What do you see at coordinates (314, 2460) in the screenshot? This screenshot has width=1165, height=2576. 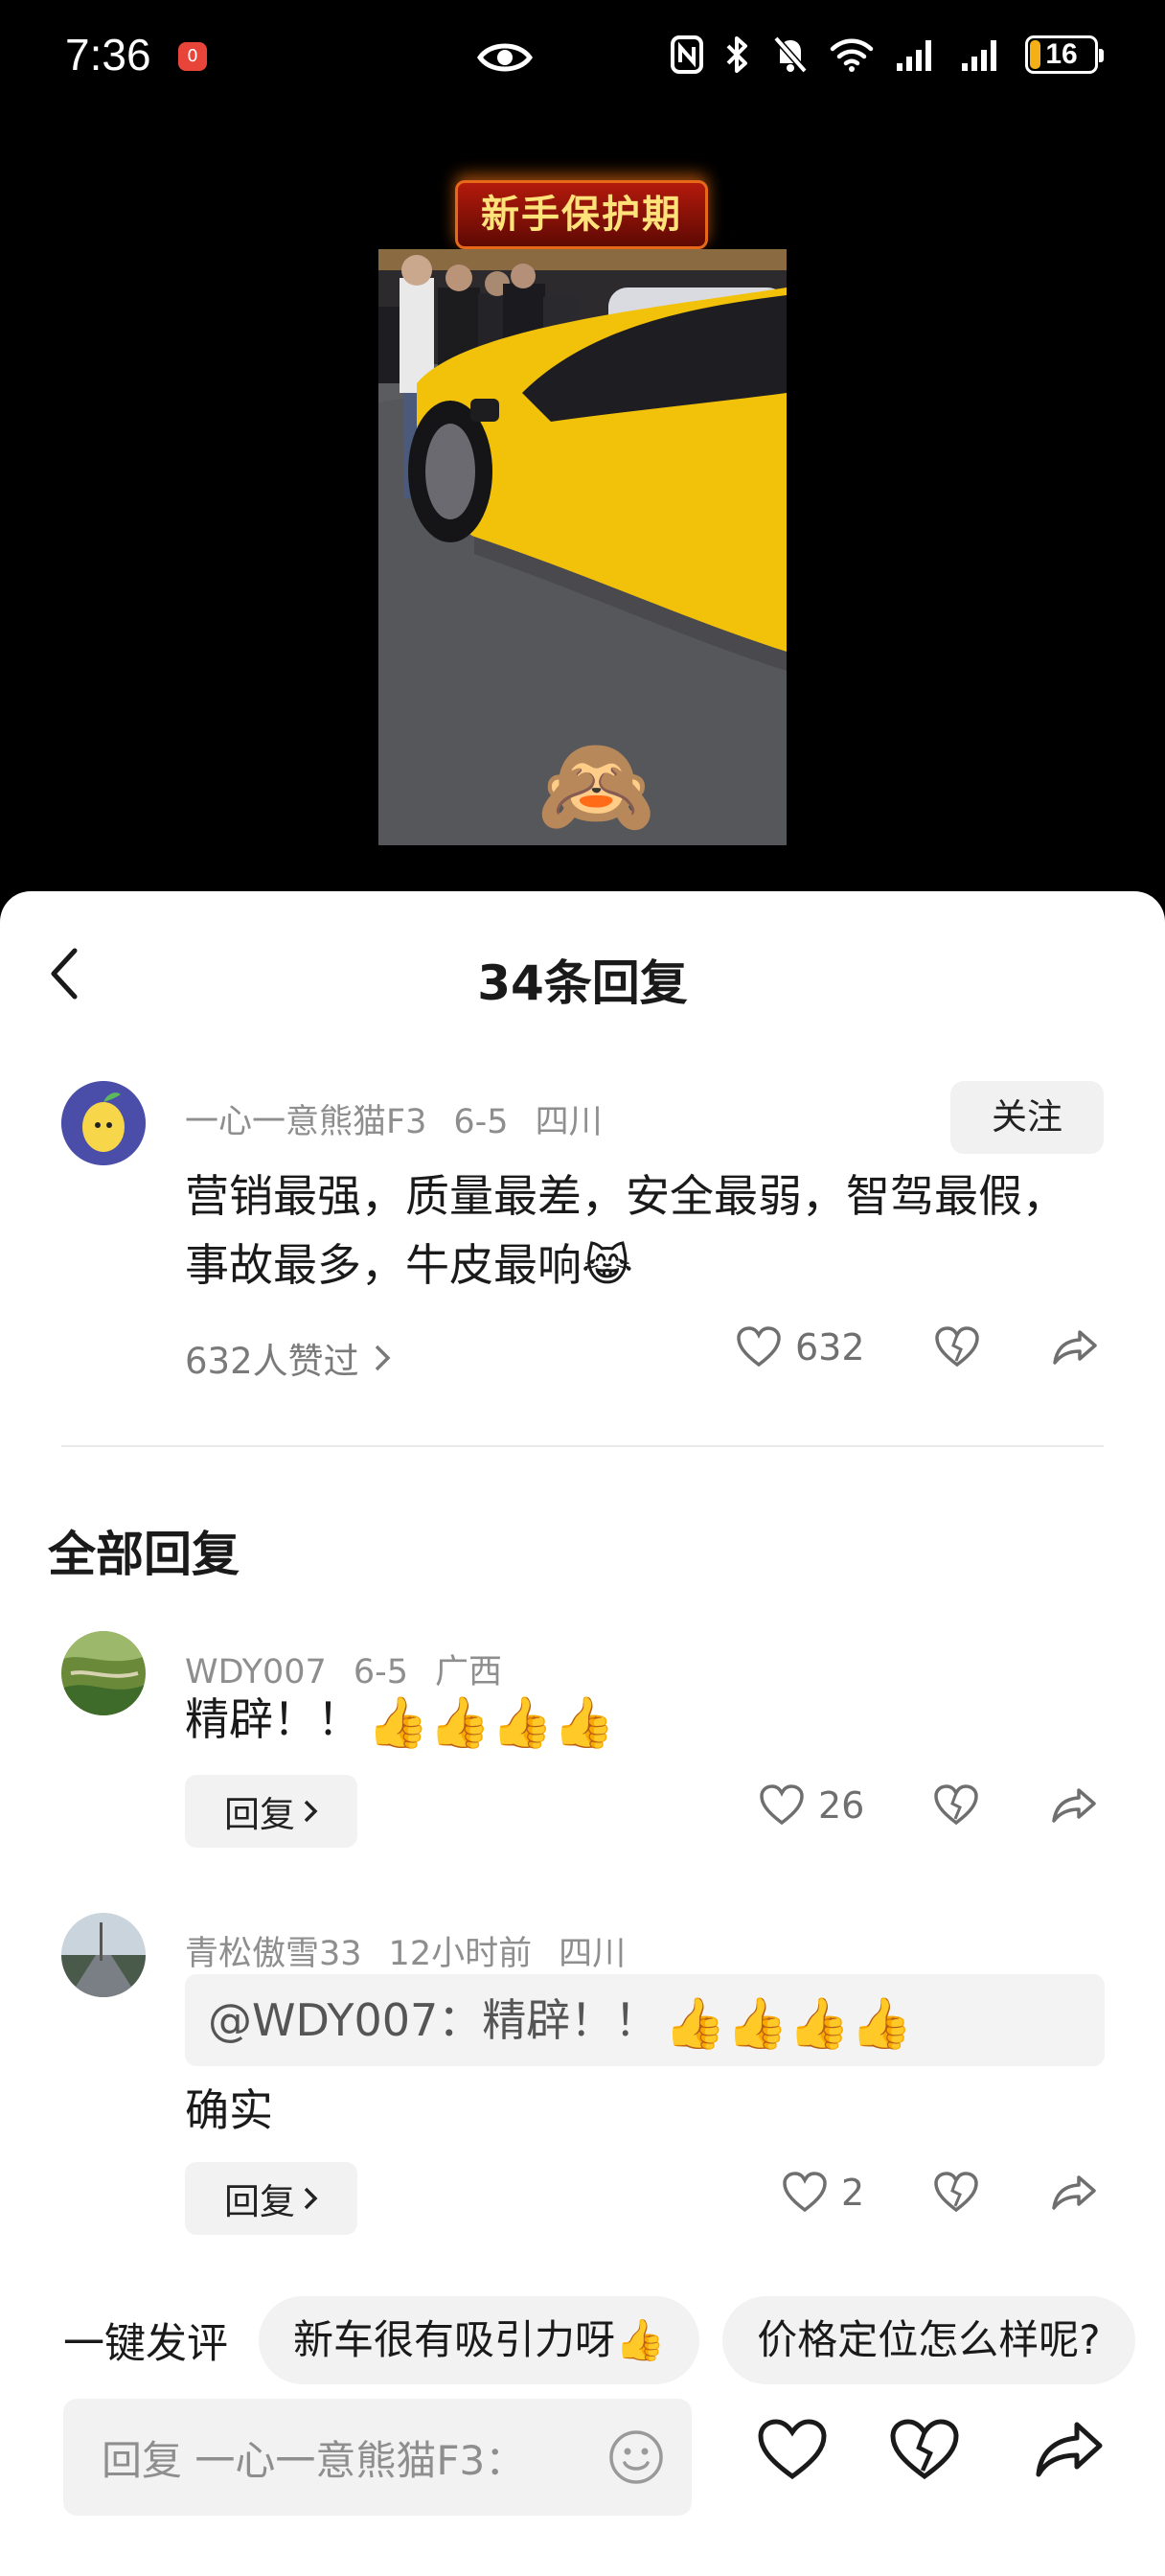 I see `reply-input-placeholder: 回复 一心一意熊猫F3：` at bounding box center [314, 2460].